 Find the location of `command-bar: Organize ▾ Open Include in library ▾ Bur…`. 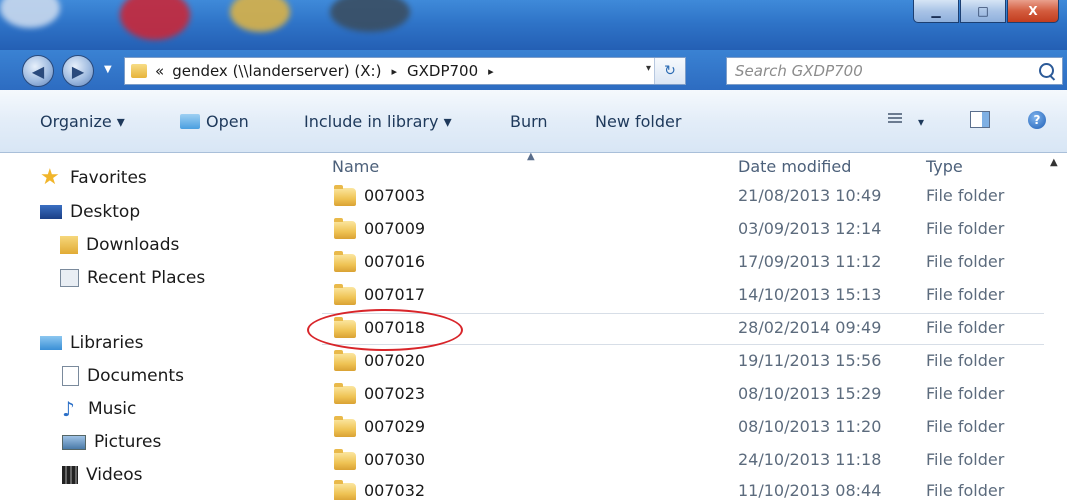

command-bar: Organize ▾ Open Include in library ▾ Bur… is located at coordinates (533, 121).